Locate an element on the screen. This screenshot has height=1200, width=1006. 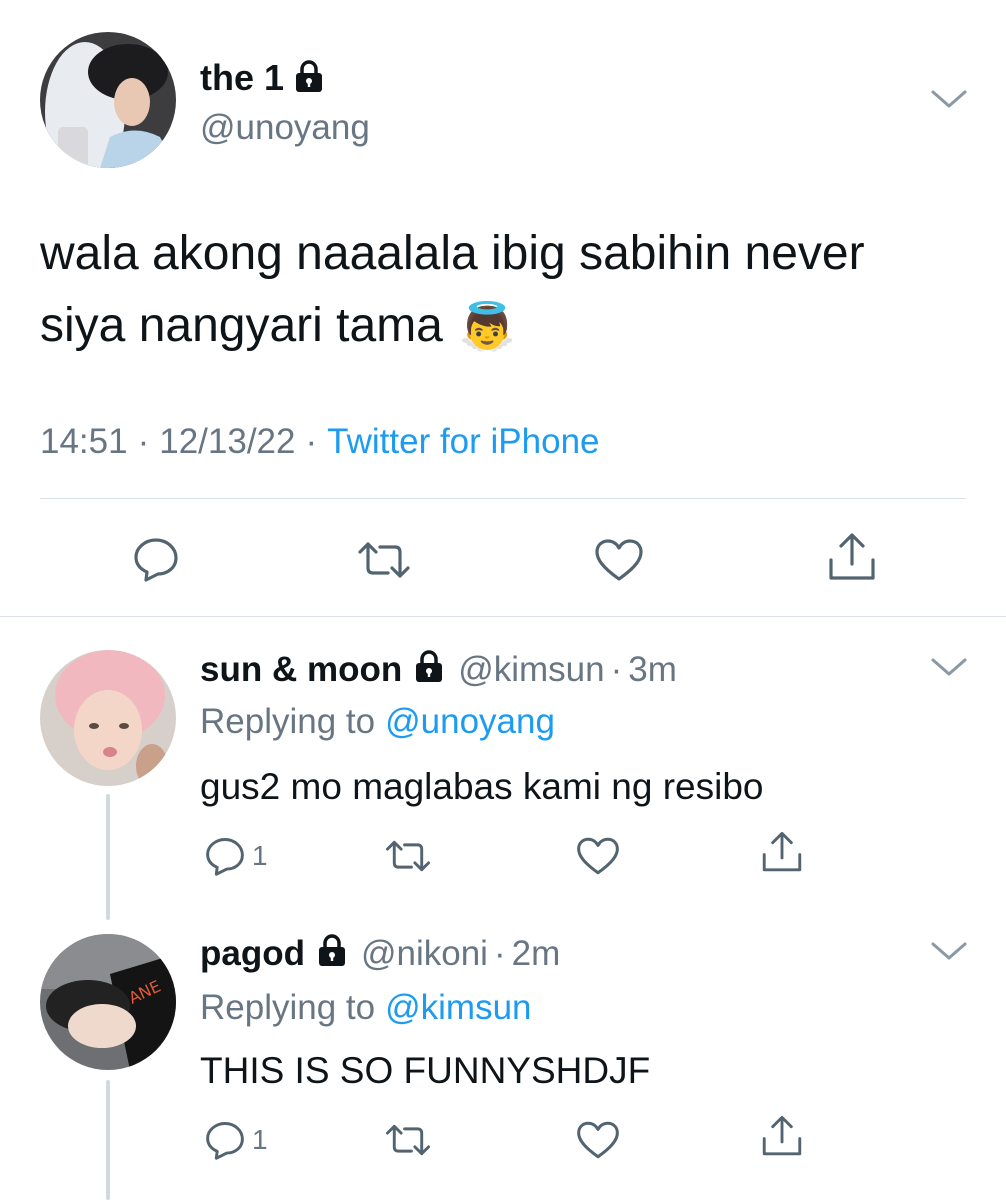
handle: @kimsun is located at coordinates (531, 670).